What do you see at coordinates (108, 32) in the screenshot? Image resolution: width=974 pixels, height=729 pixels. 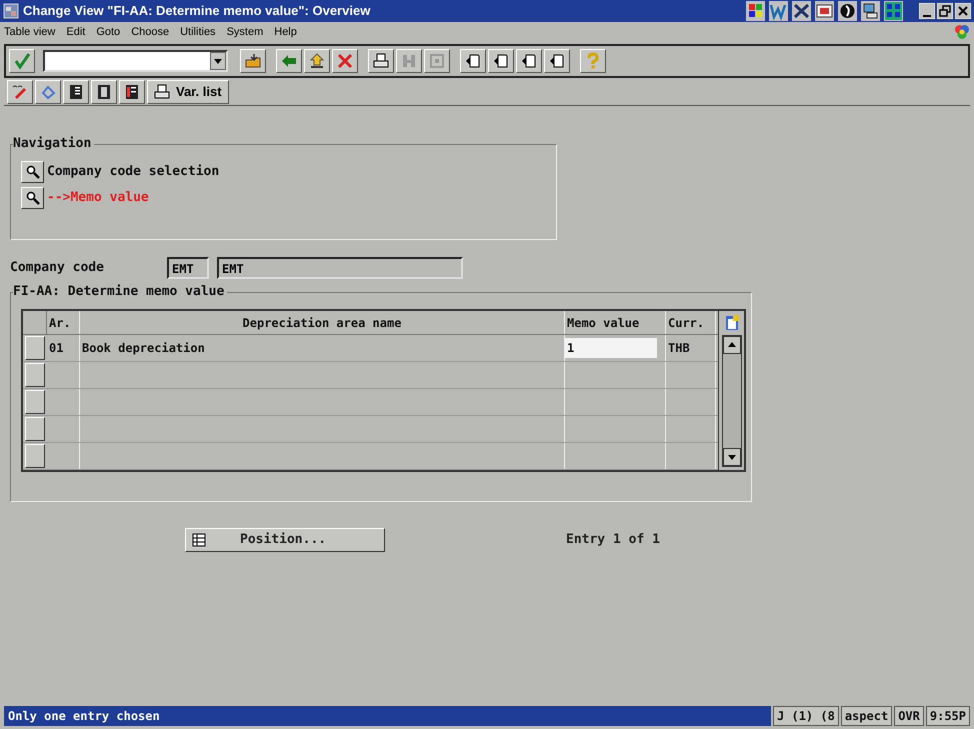 I see `menu-item: Goto` at bounding box center [108, 32].